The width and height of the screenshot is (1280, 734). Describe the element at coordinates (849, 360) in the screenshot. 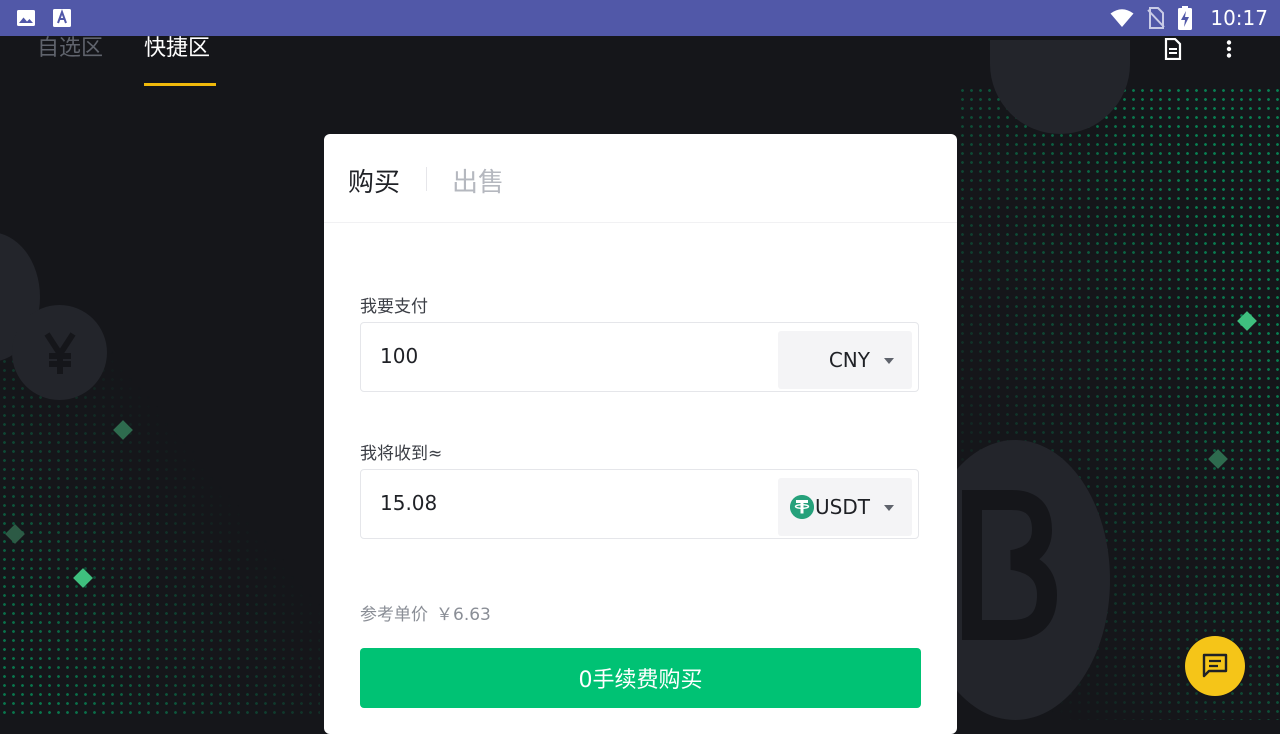

I see `pay-currency-label: CNY` at that location.